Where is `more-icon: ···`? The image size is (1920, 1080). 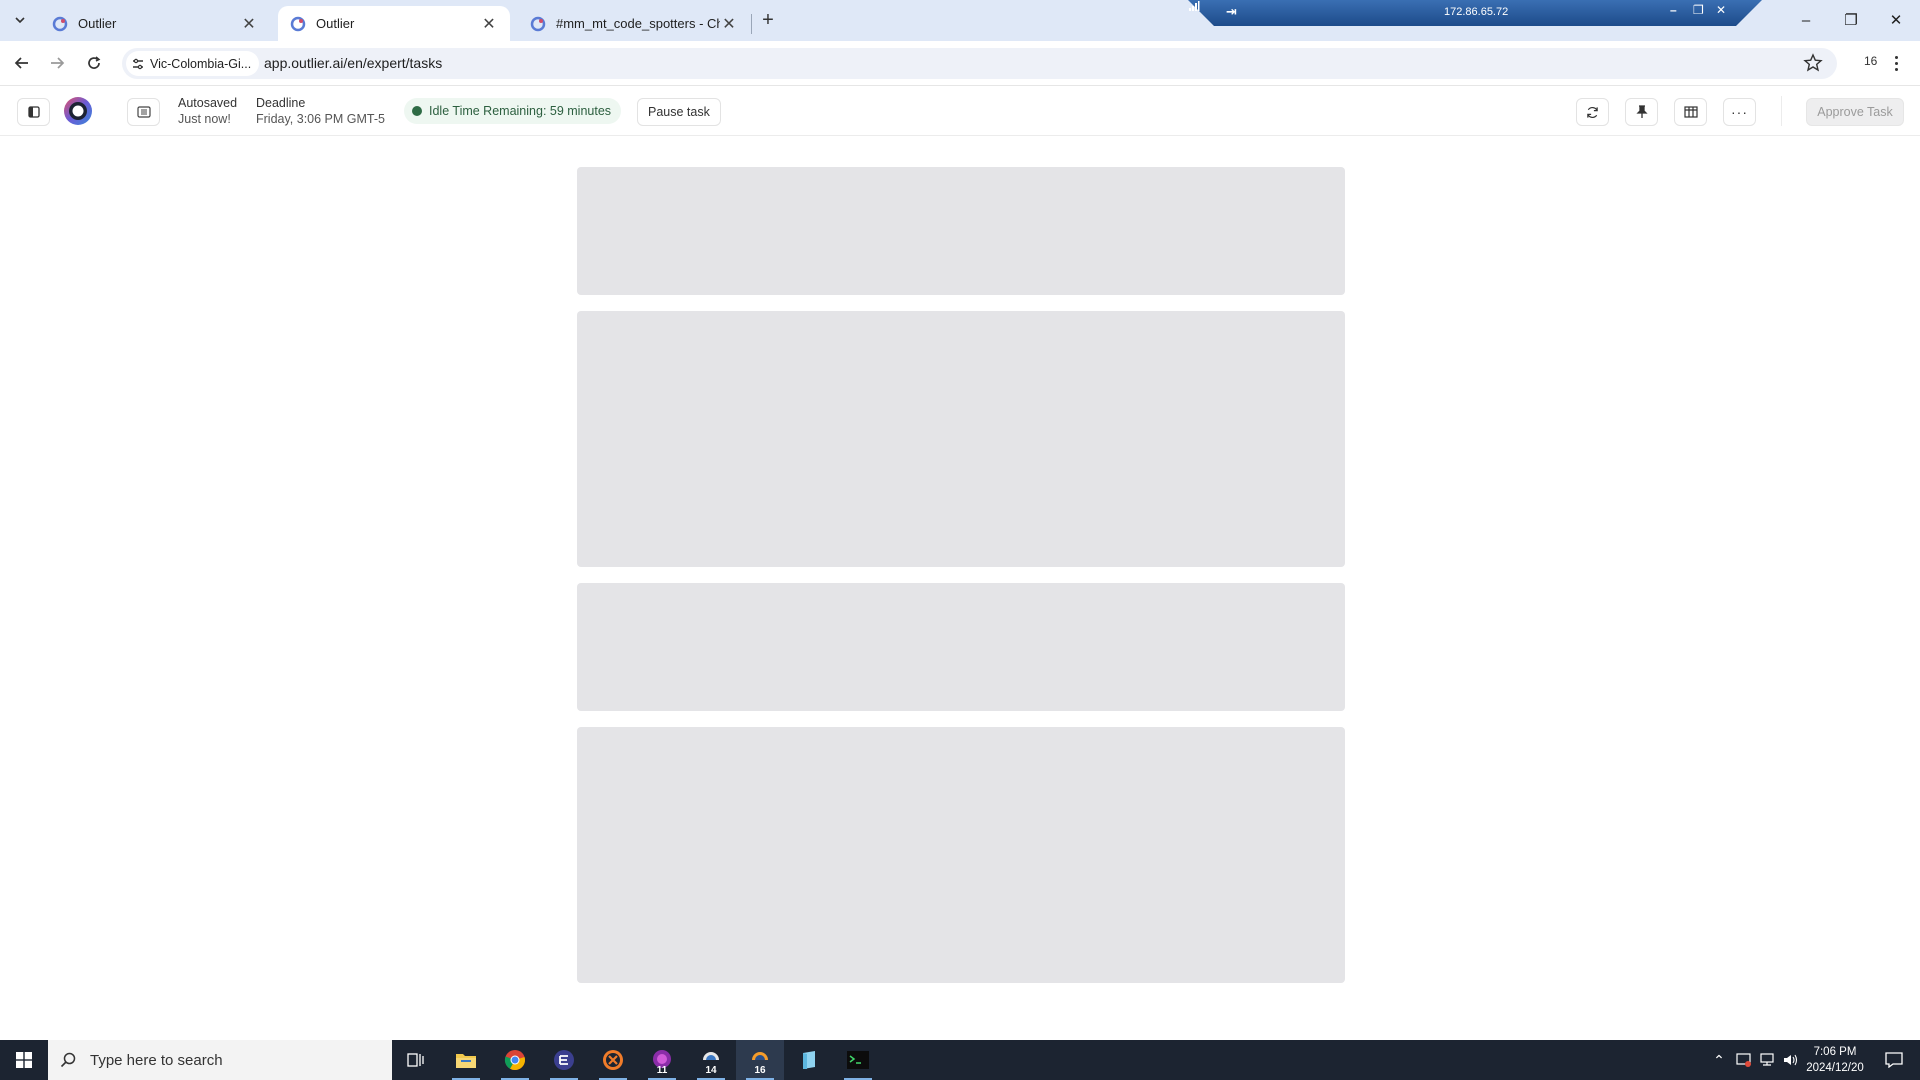 more-icon: ··· is located at coordinates (1739, 112).